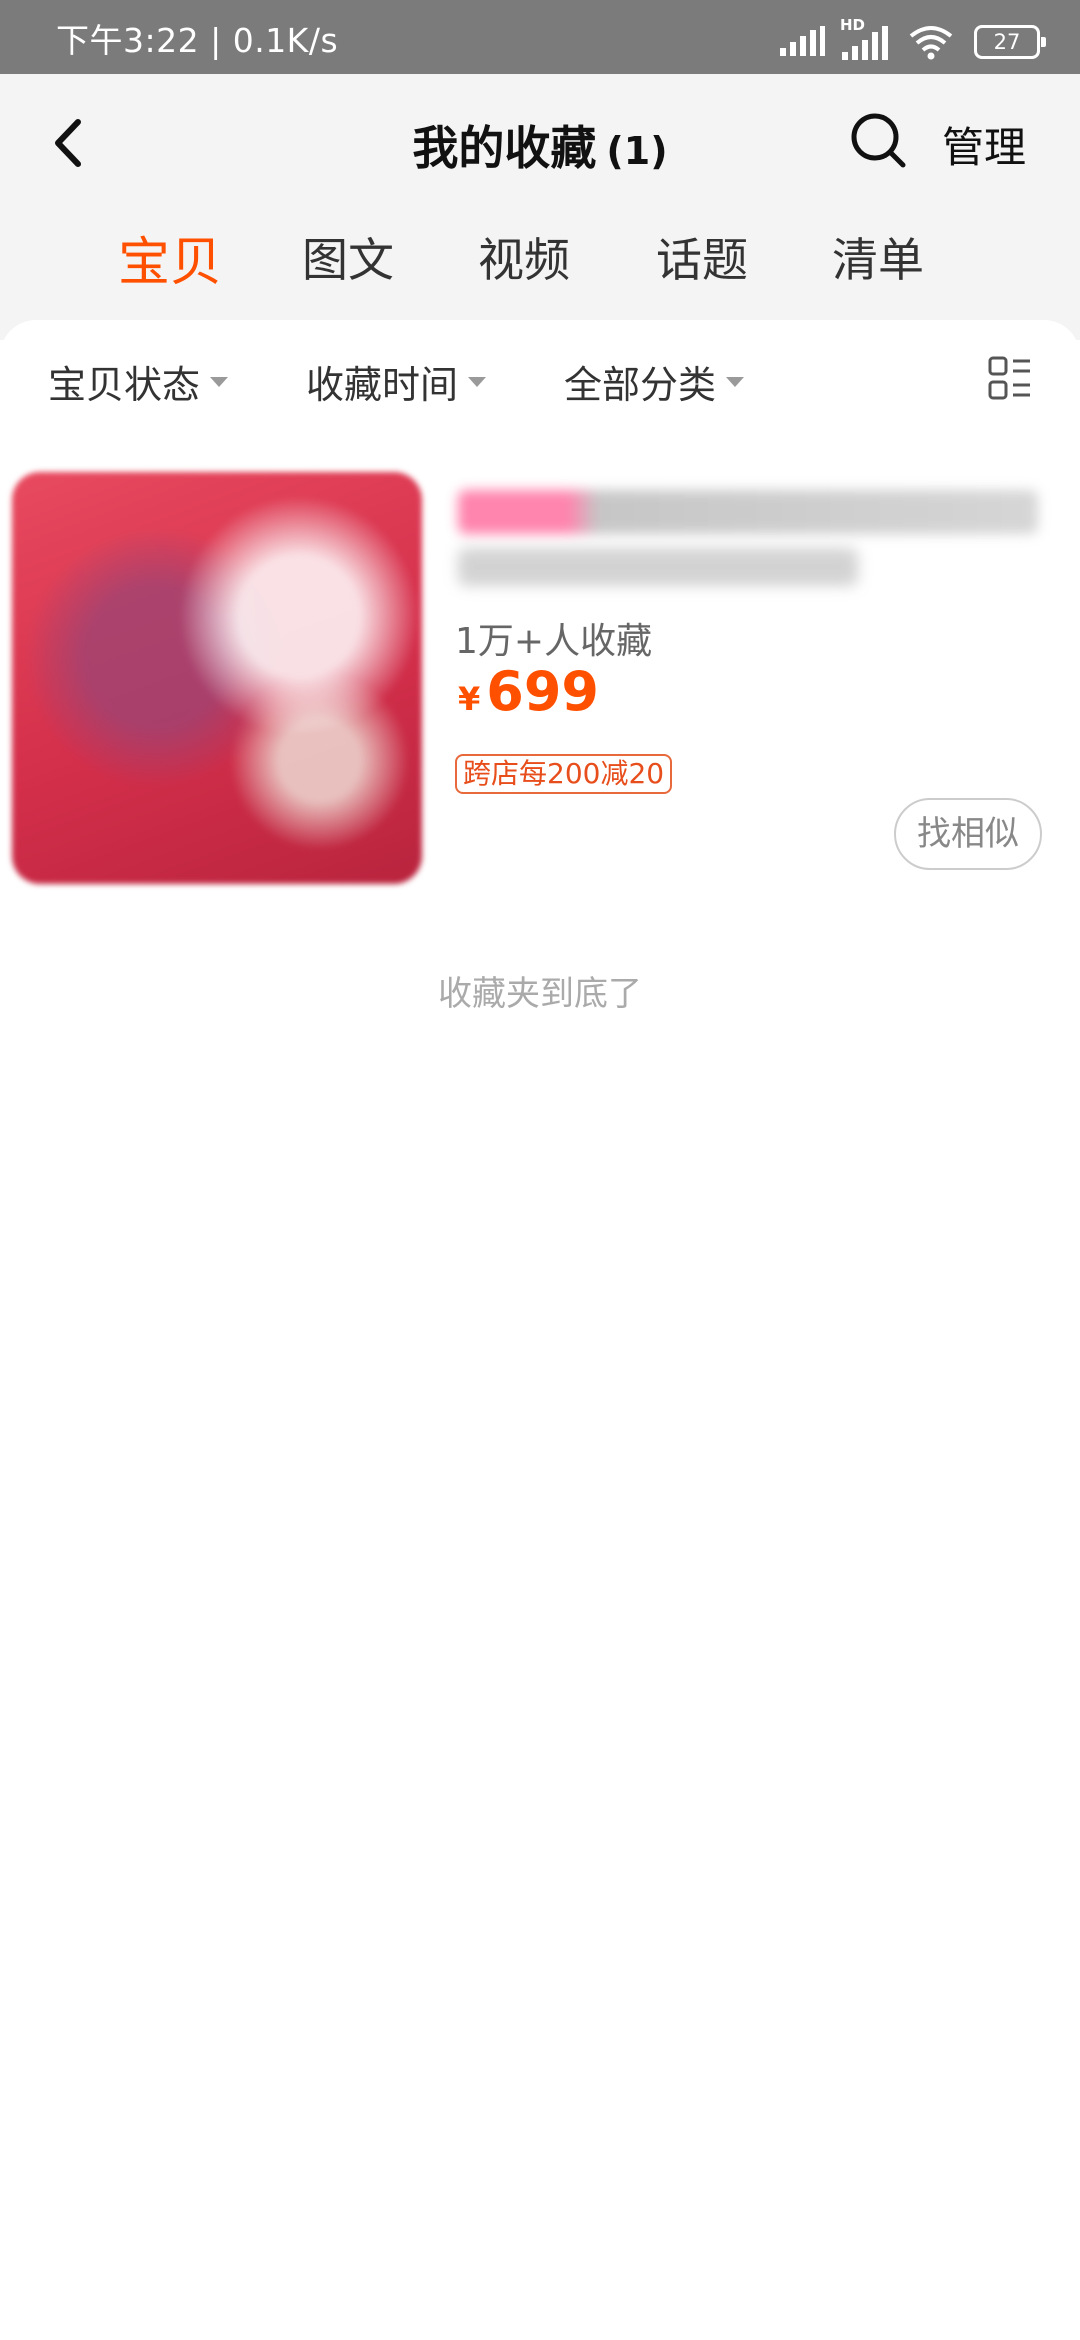 The width and height of the screenshot is (1080, 2340). Describe the element at coordinates (637, 151) in the screenshot. I see `favorites-count: (1)` at that location.